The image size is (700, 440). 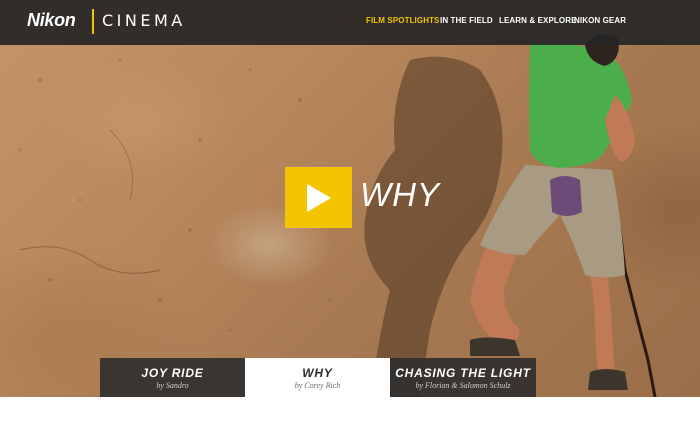 I want to click on play-icon, so click(x=319, y=198).